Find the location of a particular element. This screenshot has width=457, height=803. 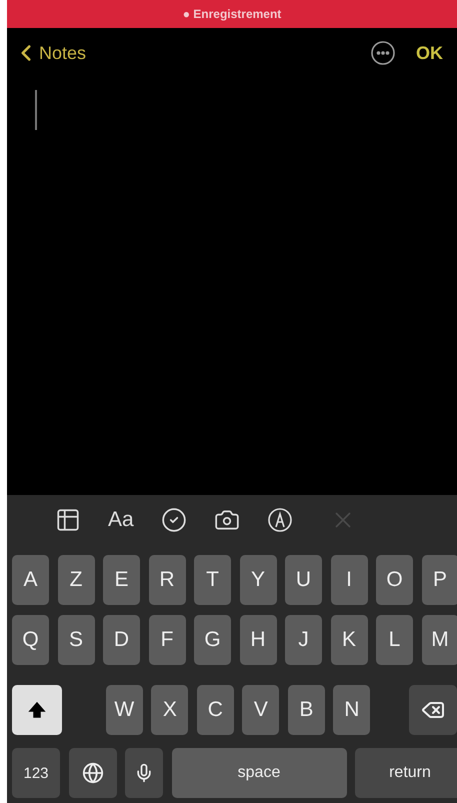

letter-key: W is located at coordinates (124, 710).